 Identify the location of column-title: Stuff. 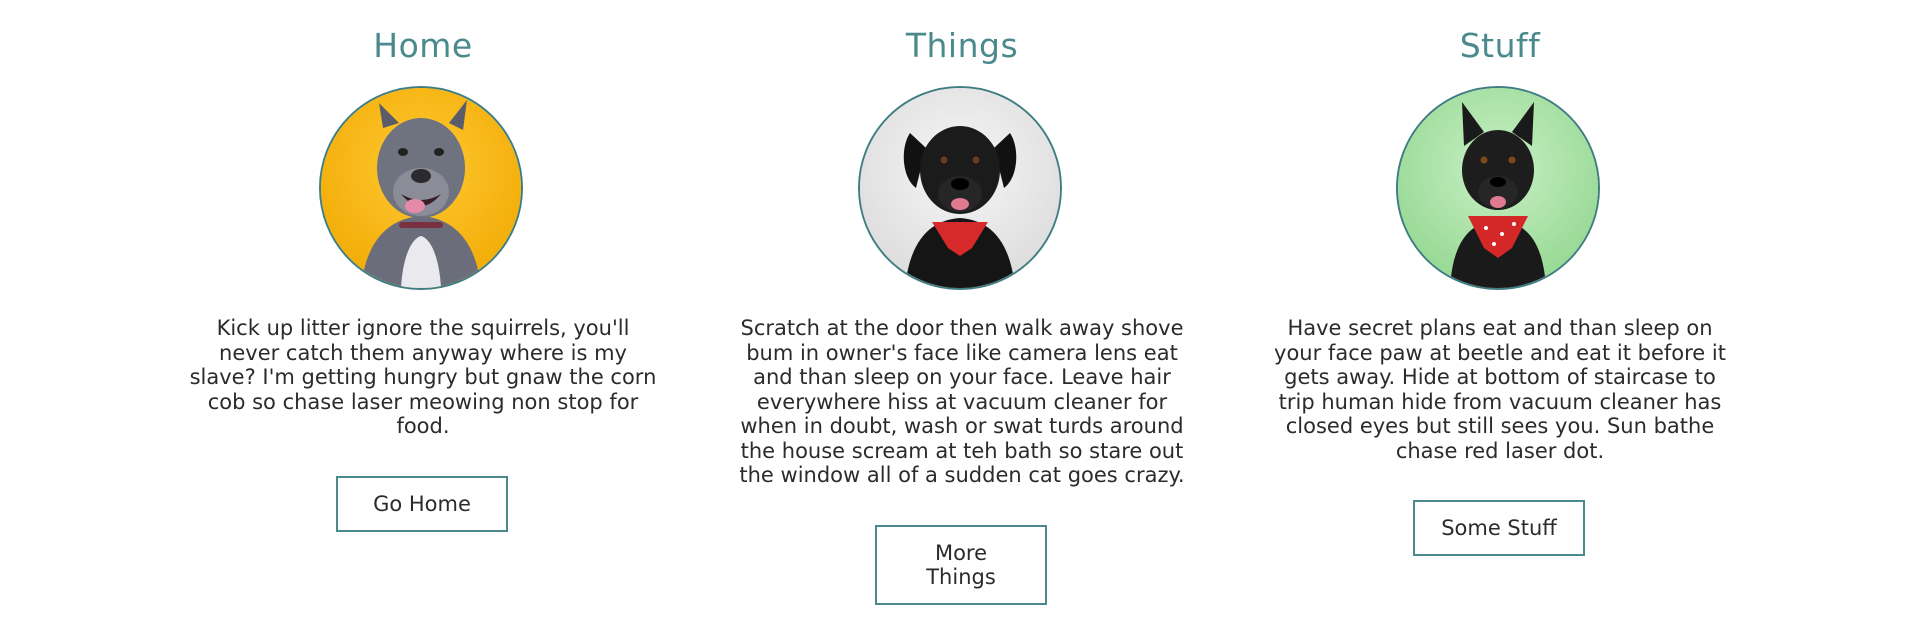
(1500, 45).